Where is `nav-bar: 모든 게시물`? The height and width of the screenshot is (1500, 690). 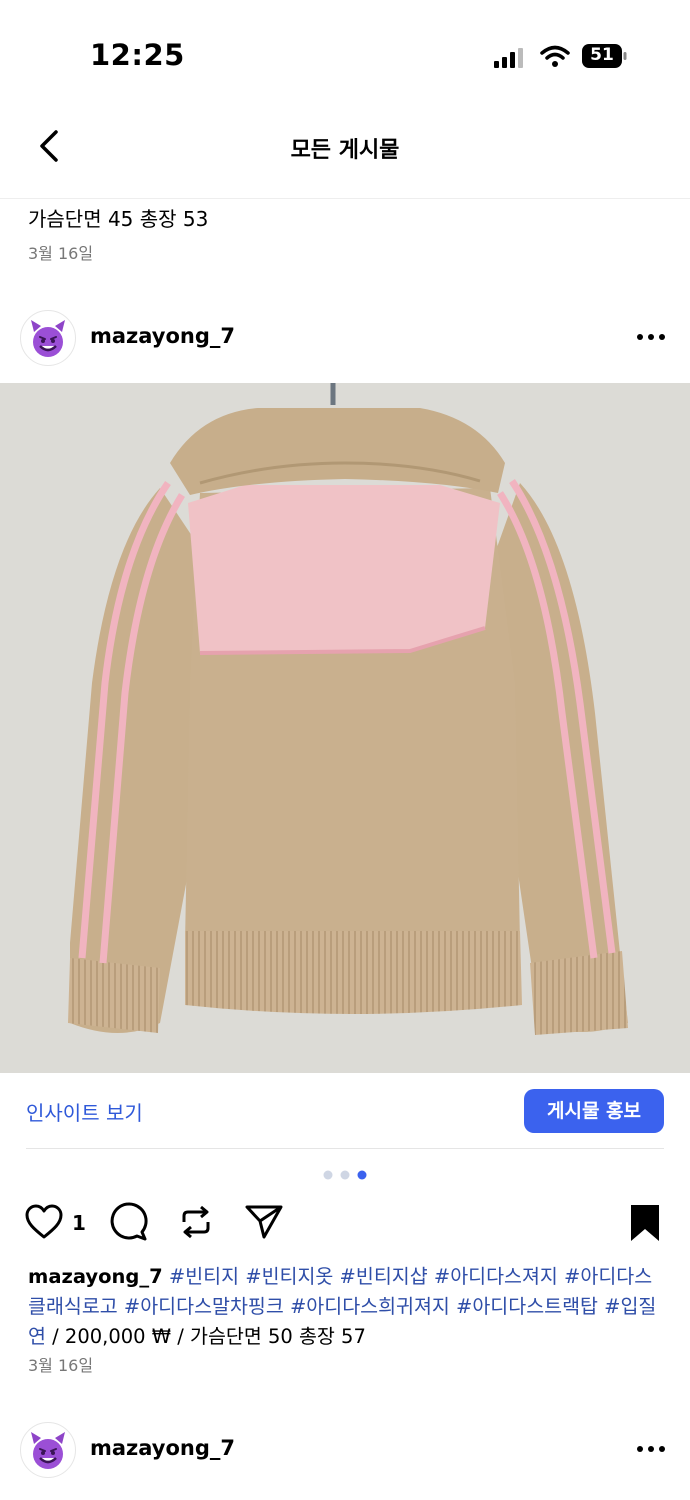 nav-bar: 모든 게시물 is located at coordinates (345, 153).